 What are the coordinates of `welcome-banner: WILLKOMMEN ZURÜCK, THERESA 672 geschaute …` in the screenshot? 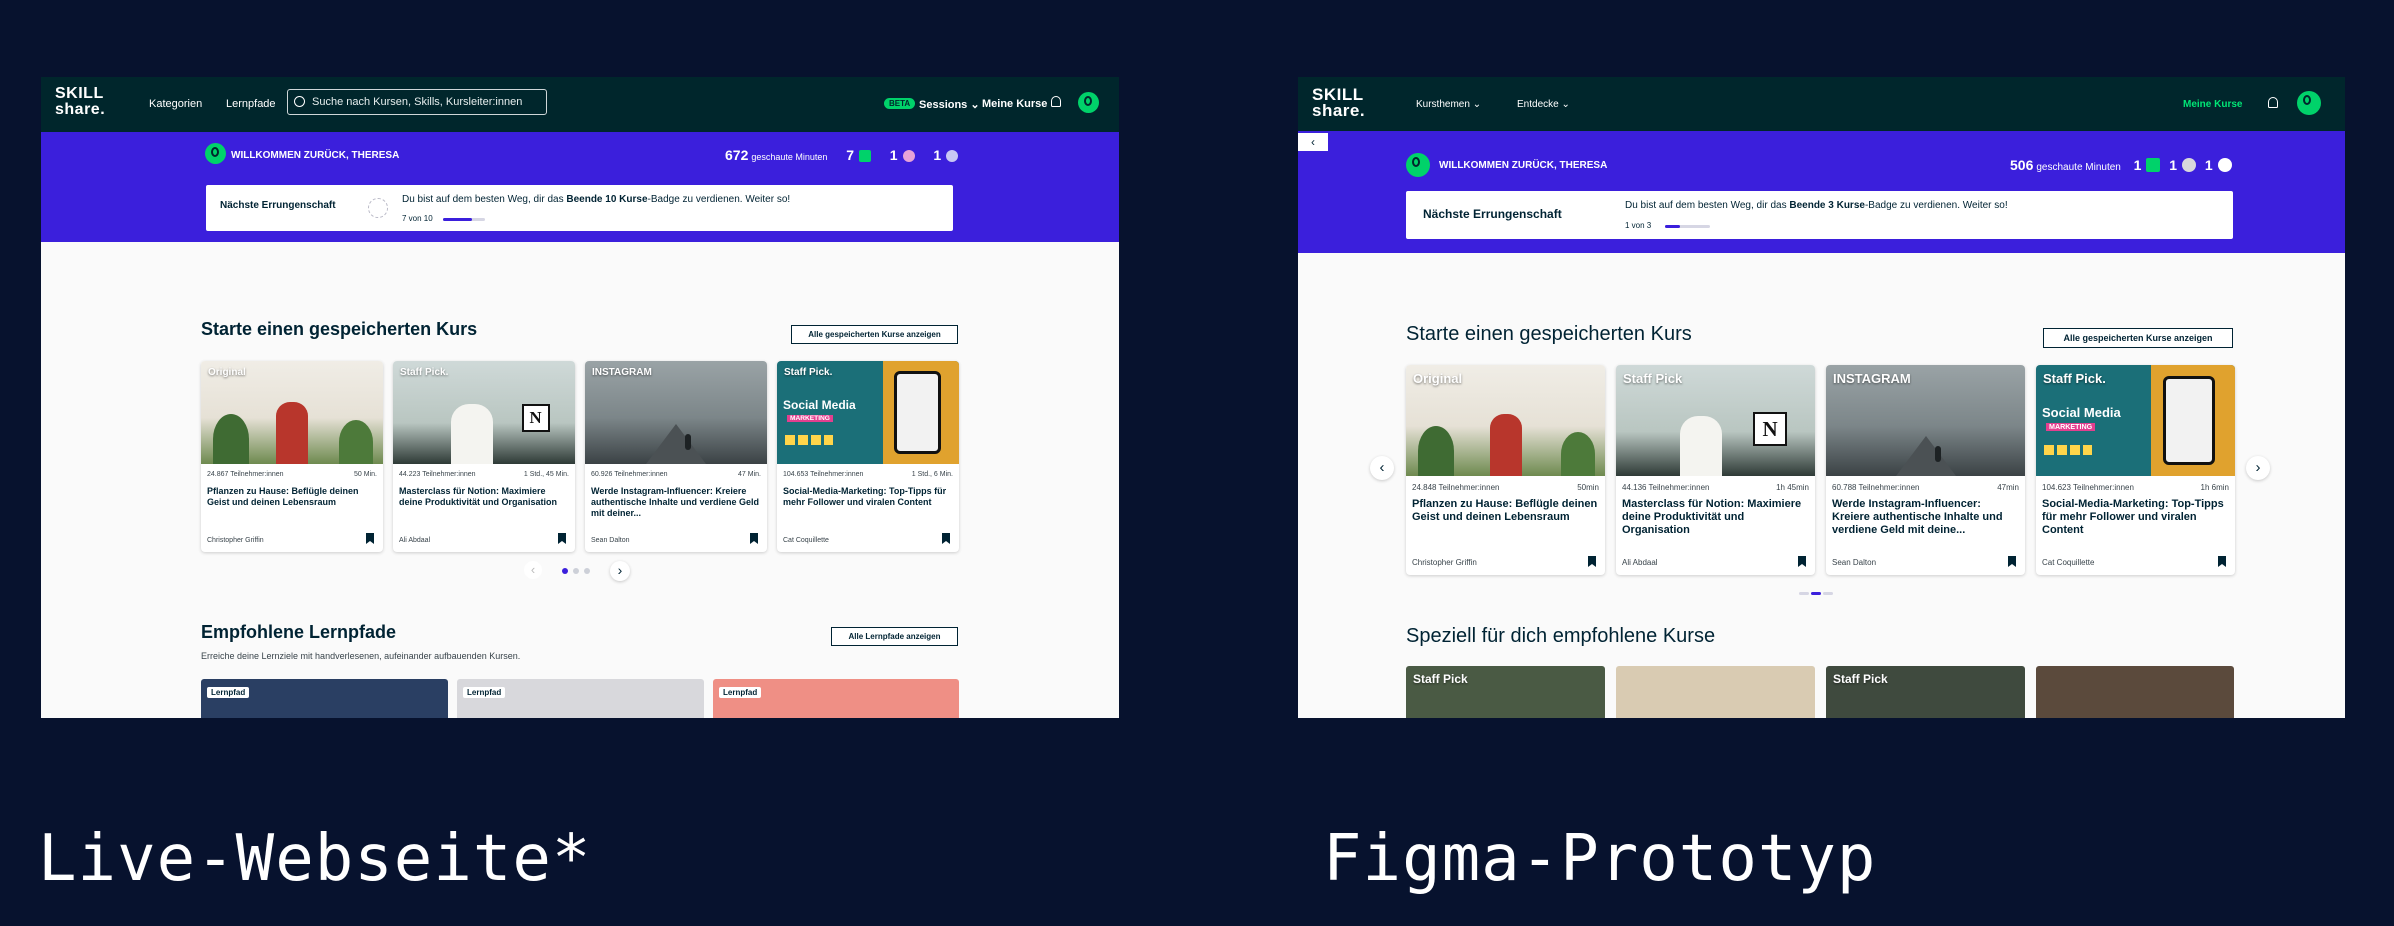 It's located at (580, 187).